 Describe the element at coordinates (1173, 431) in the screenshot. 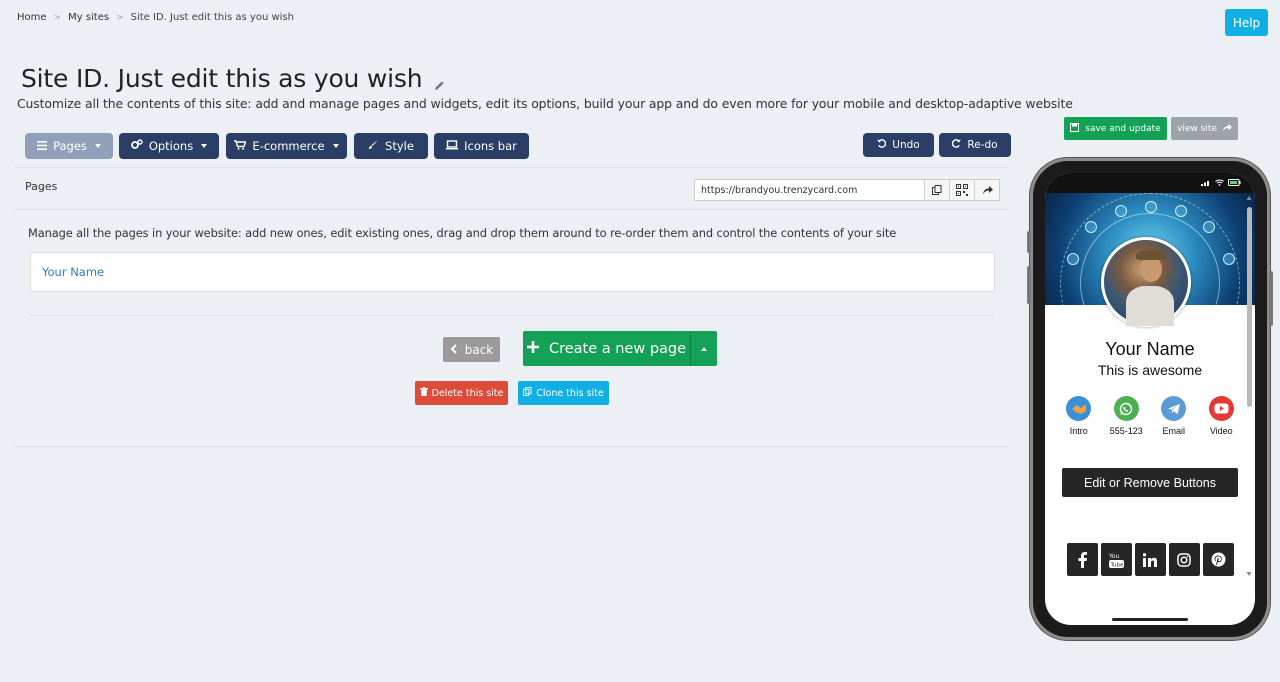

I see `contact-label: Email` at that location.